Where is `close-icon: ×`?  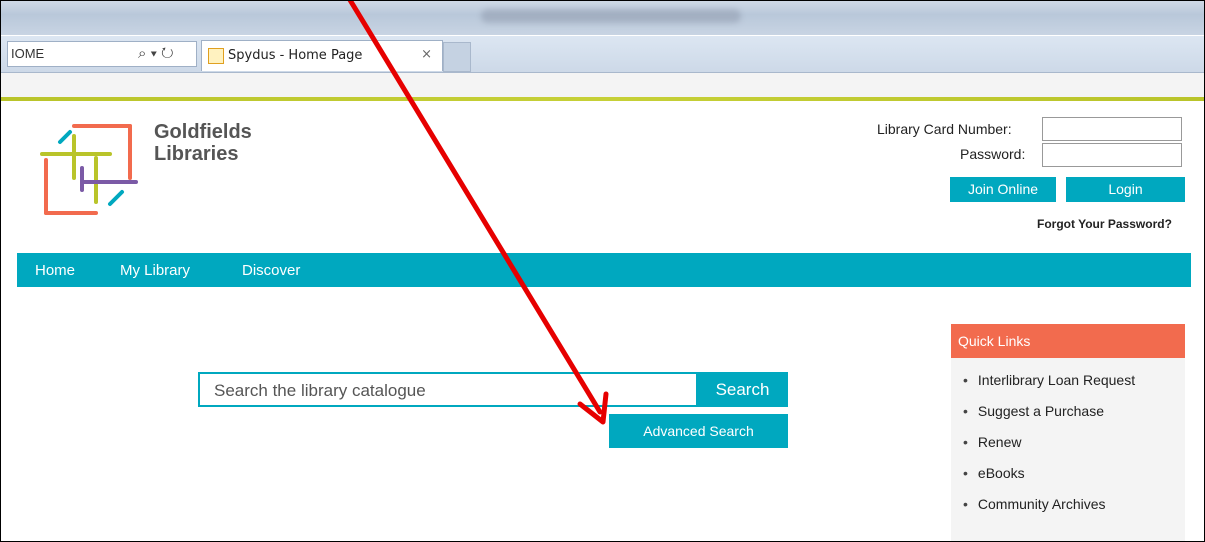
close-icon: × is located at coordinates (426, 54).